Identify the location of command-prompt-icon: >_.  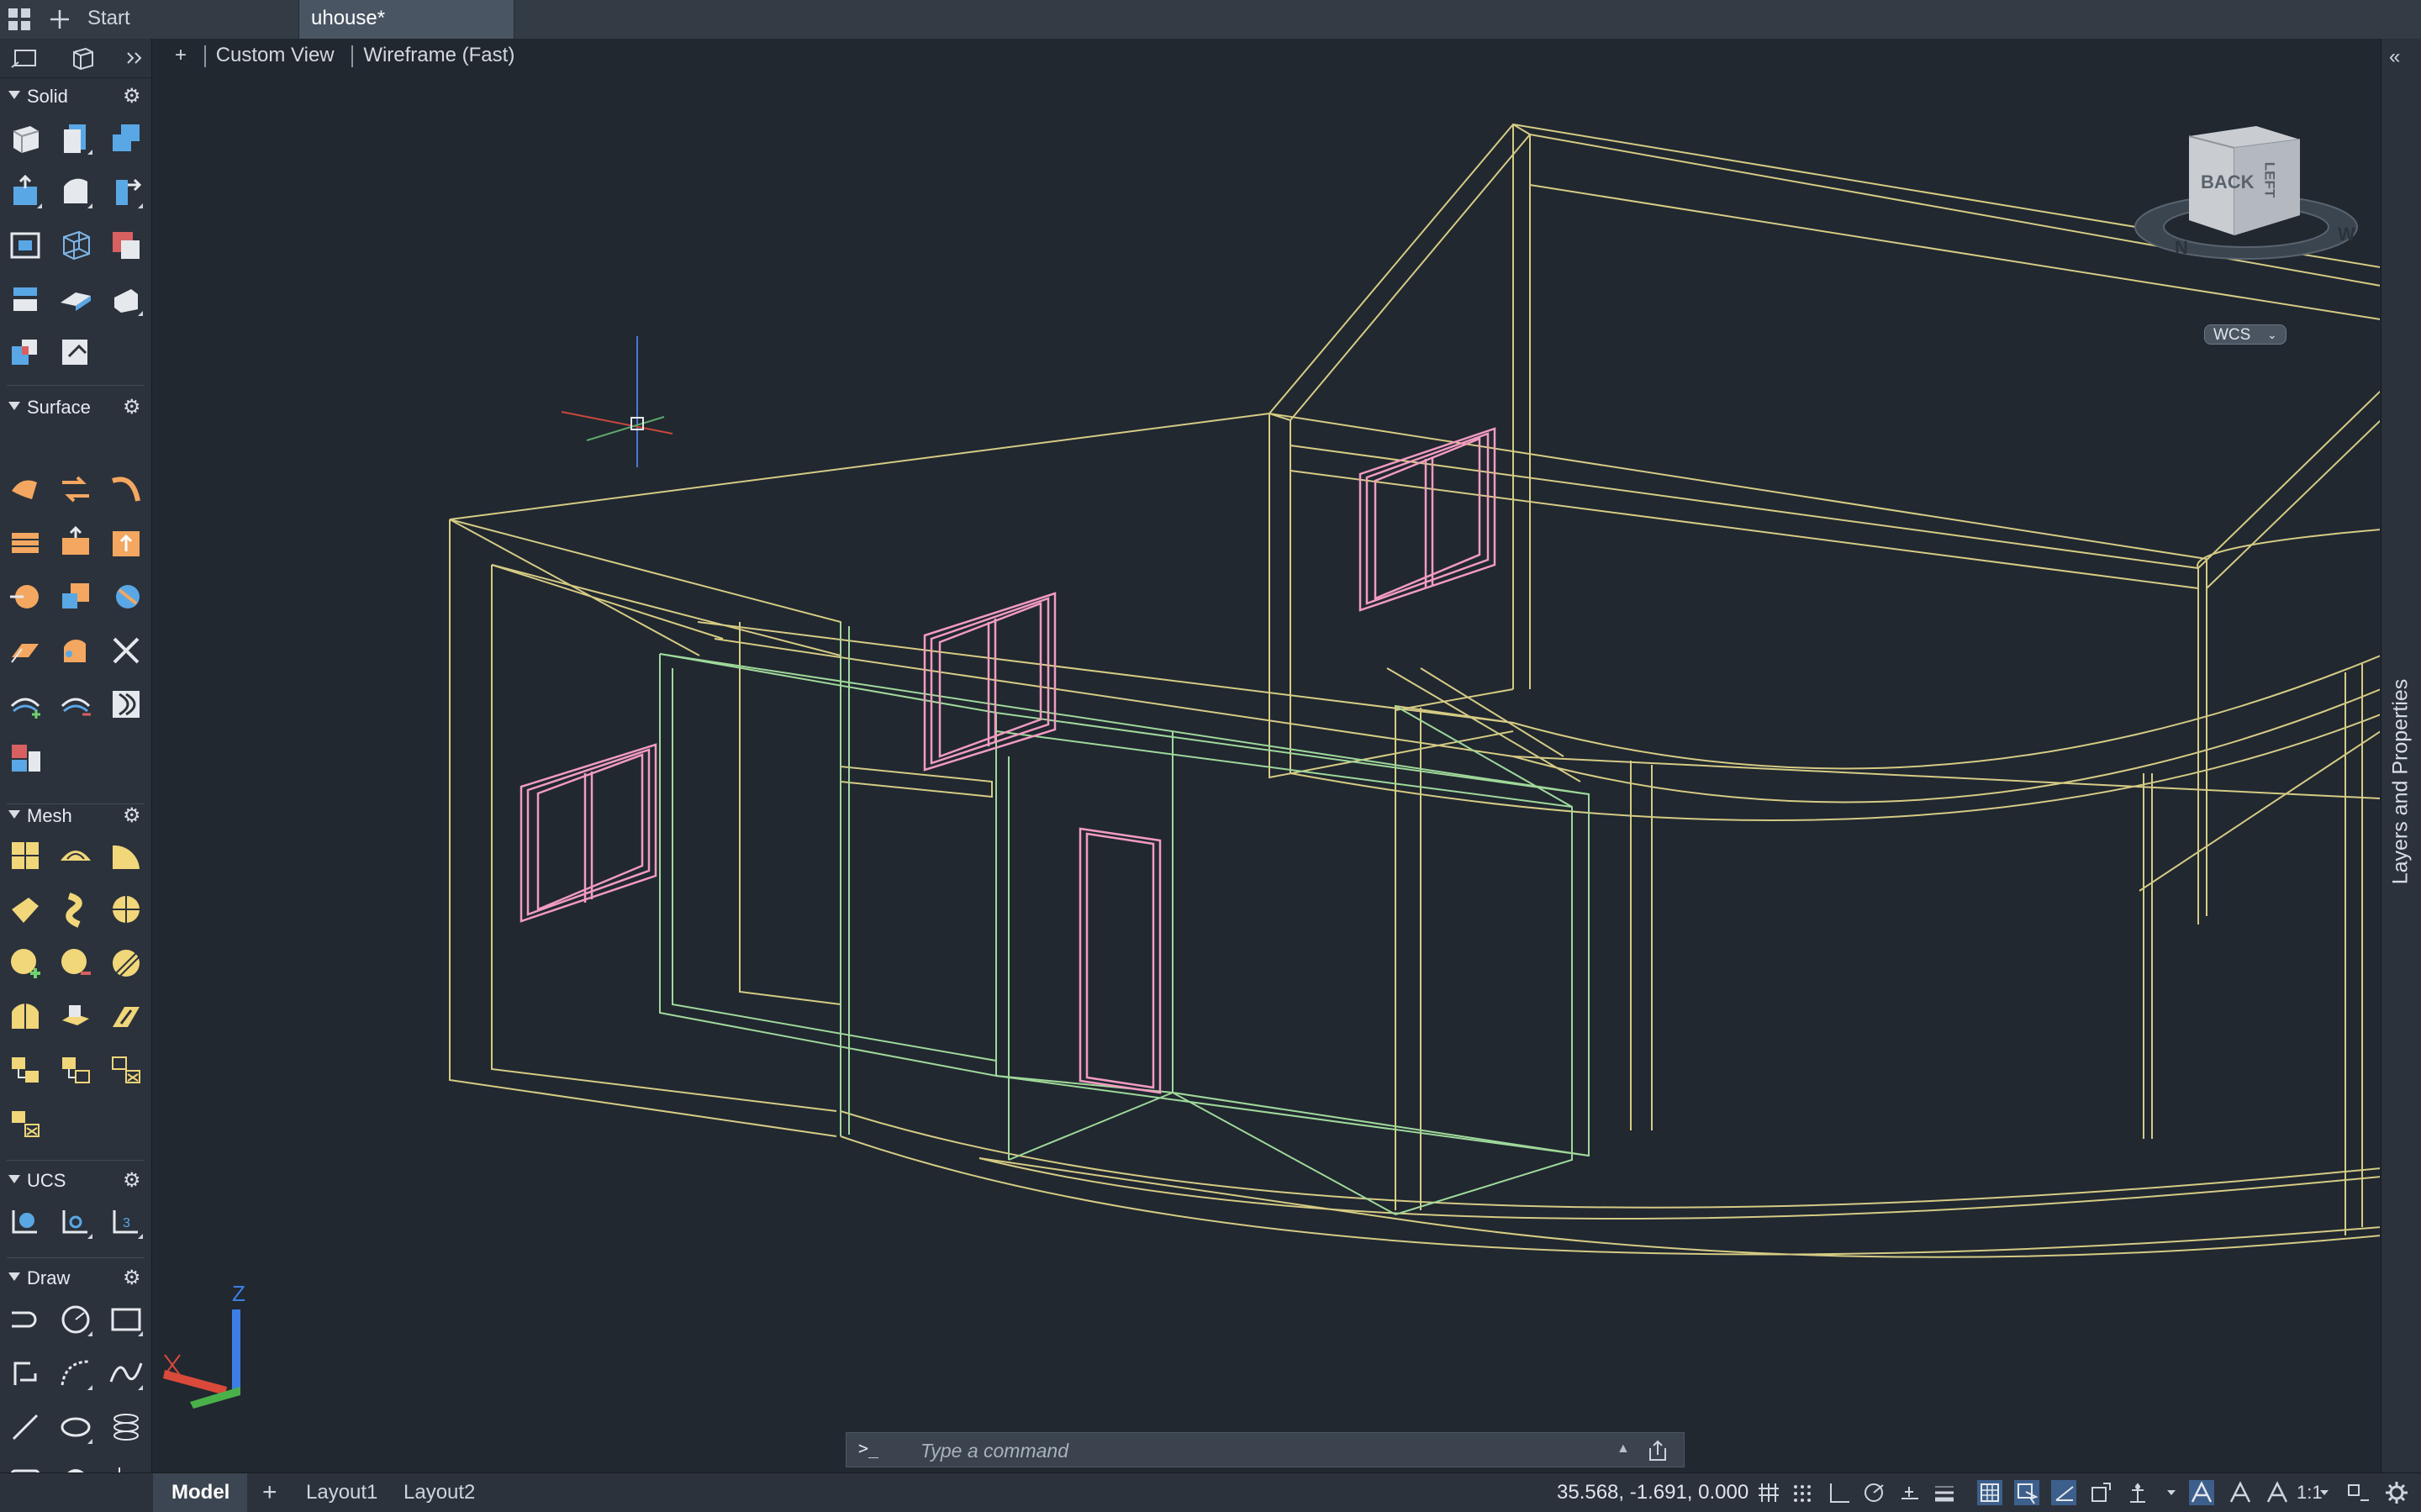
(868, 1448).